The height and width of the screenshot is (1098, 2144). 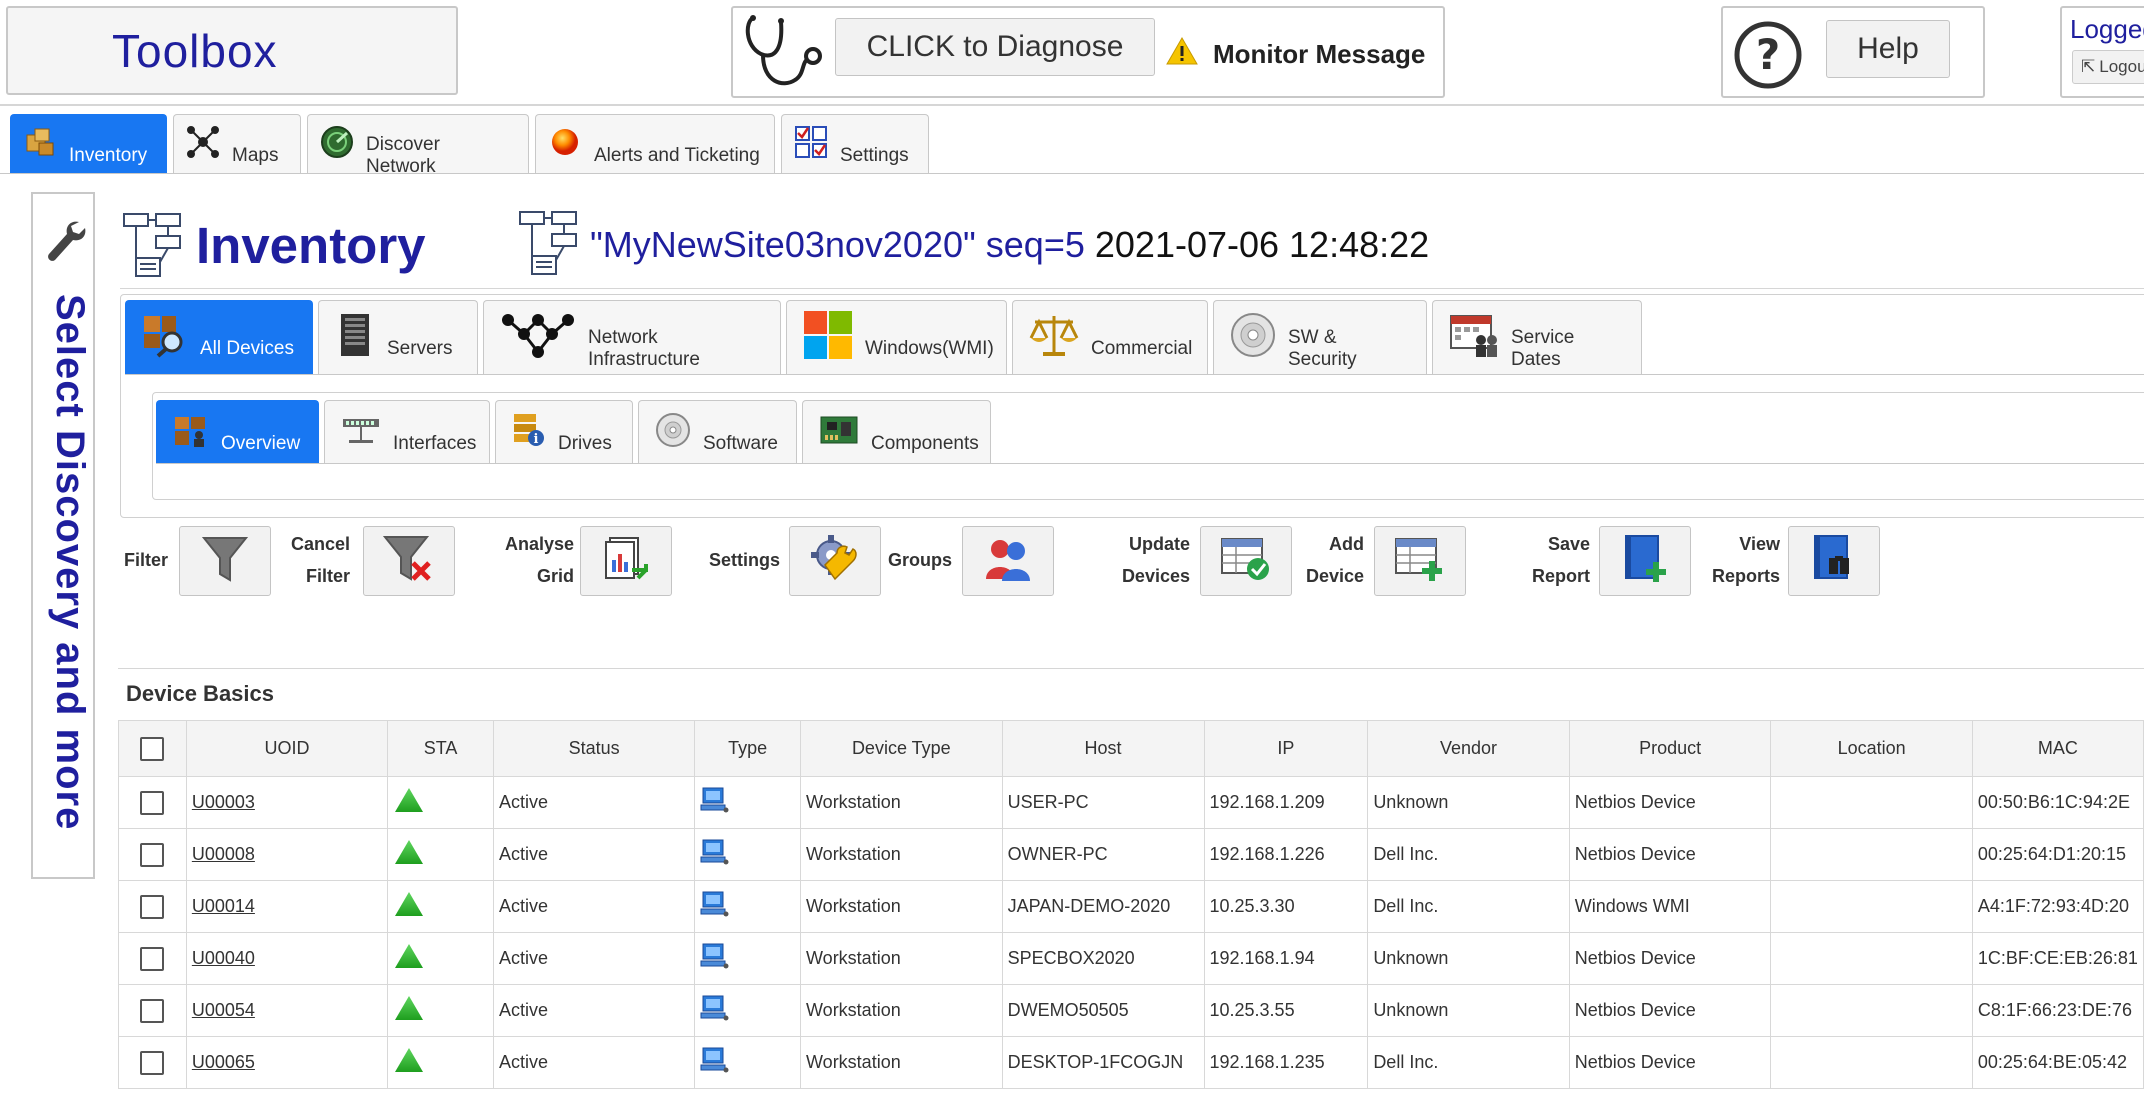 I want to click on calendar-people-icon, so click(x=1474, y=338).